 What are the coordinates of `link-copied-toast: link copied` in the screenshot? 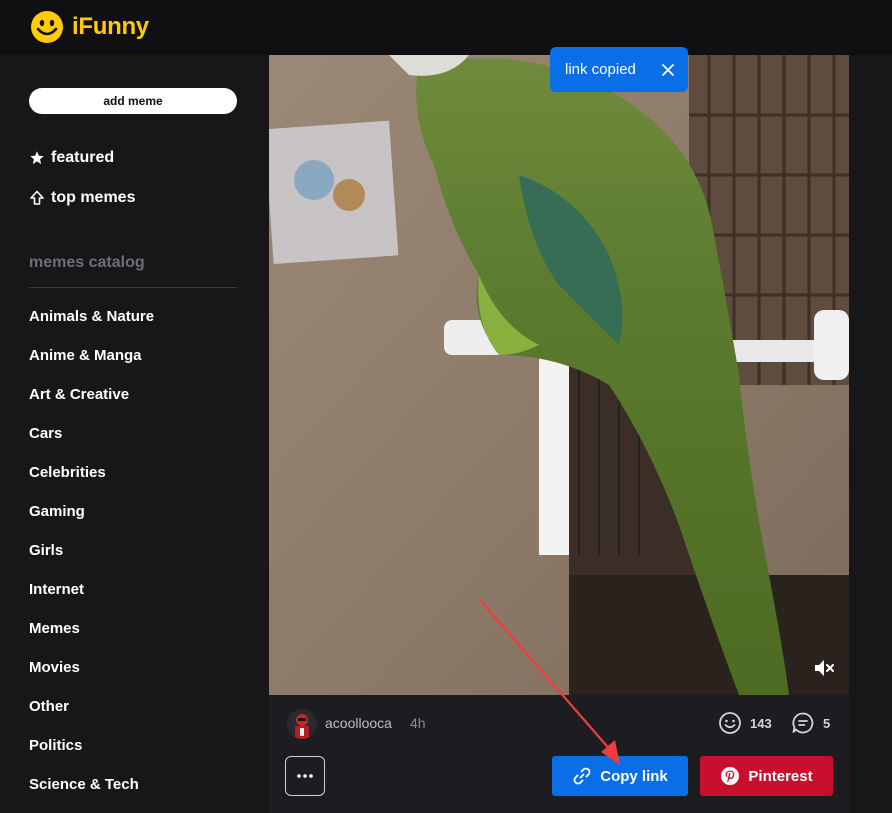 It's located at (619, 69).